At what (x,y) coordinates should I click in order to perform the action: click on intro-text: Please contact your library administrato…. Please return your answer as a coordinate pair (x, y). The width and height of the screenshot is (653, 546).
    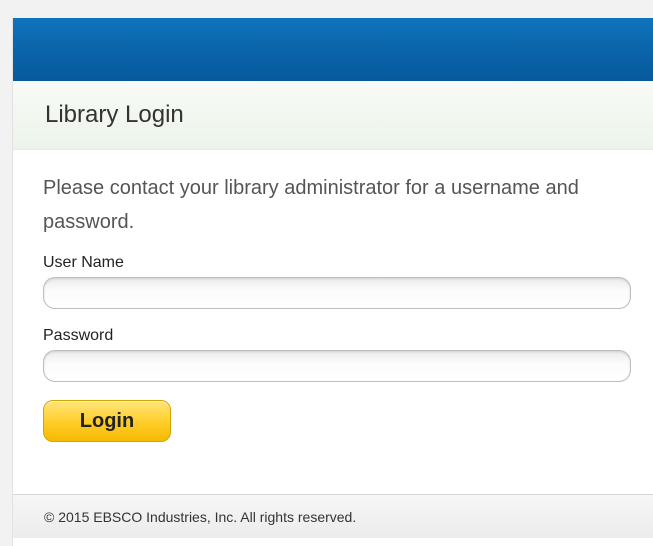
    Looking at the image, I should click on (311, 205).